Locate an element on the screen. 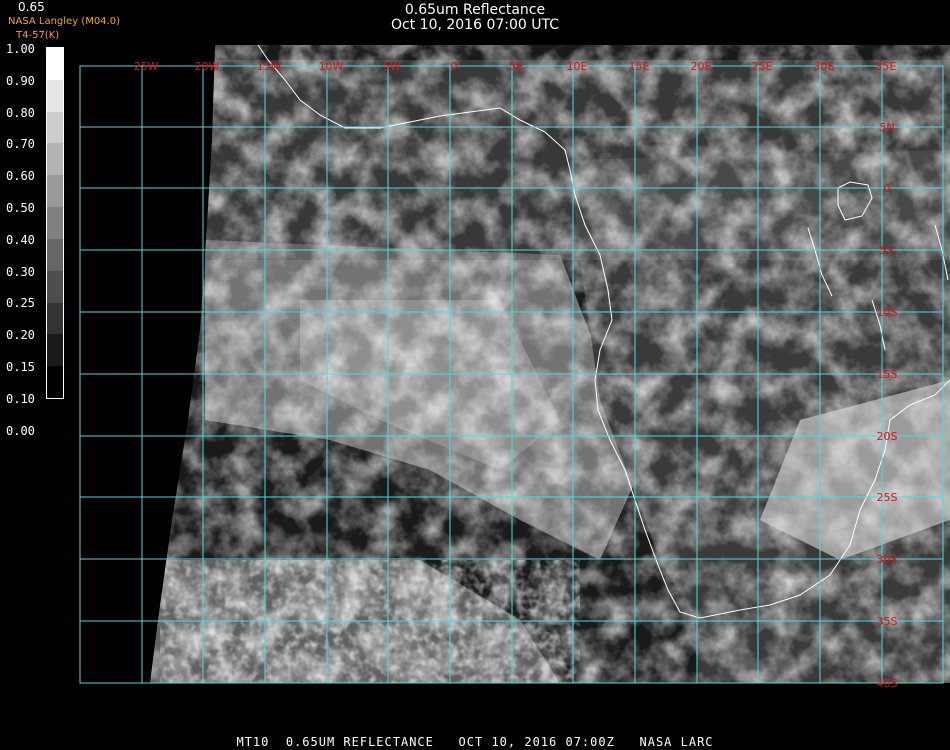 The width and height of the screenshot is (950, 750). longitude-label: 20E is located at coordinates (701, 66).